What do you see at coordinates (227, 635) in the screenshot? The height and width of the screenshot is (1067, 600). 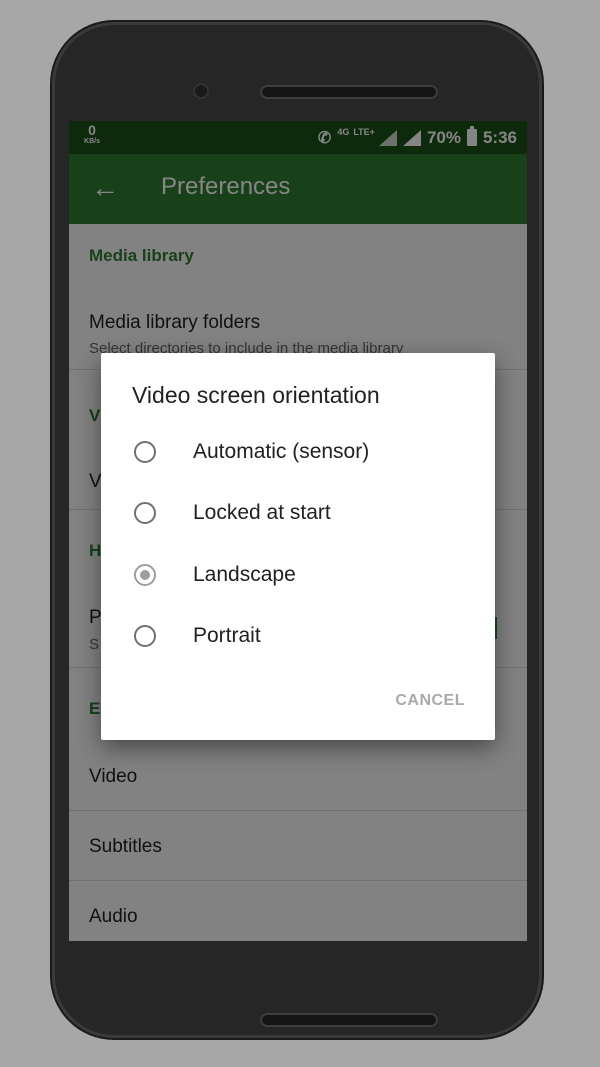 I see `option-label: Portrait` at bounding box center [227, 635].